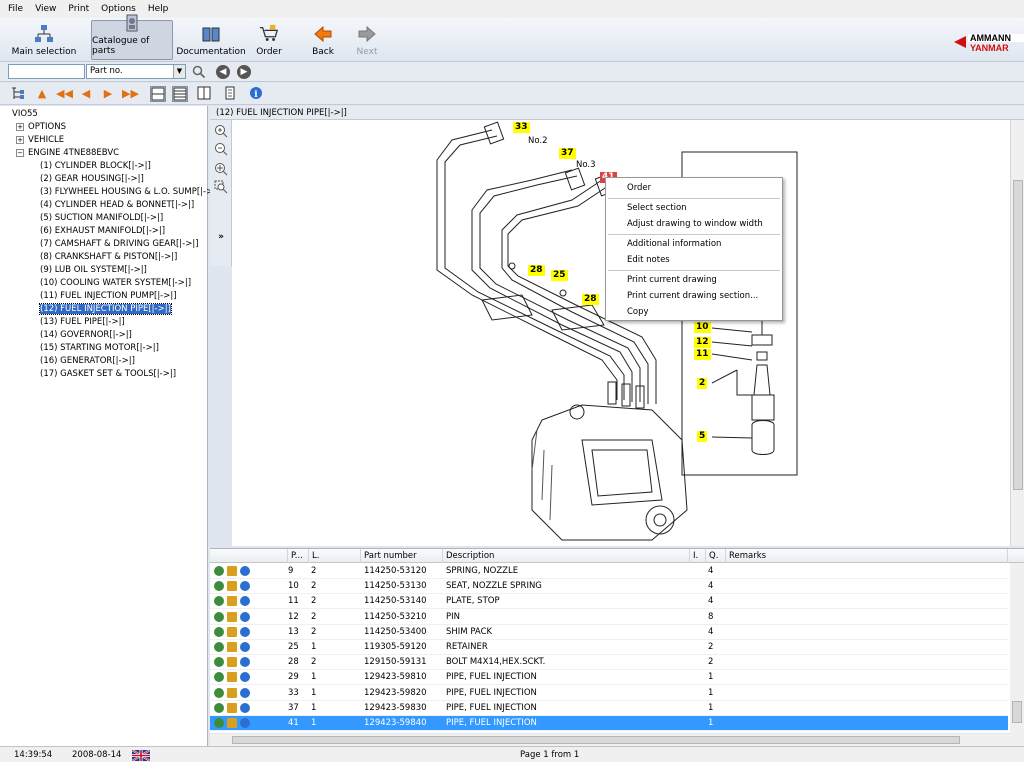  I want to click on main-selection-button: Main selection, so click(44, 40).